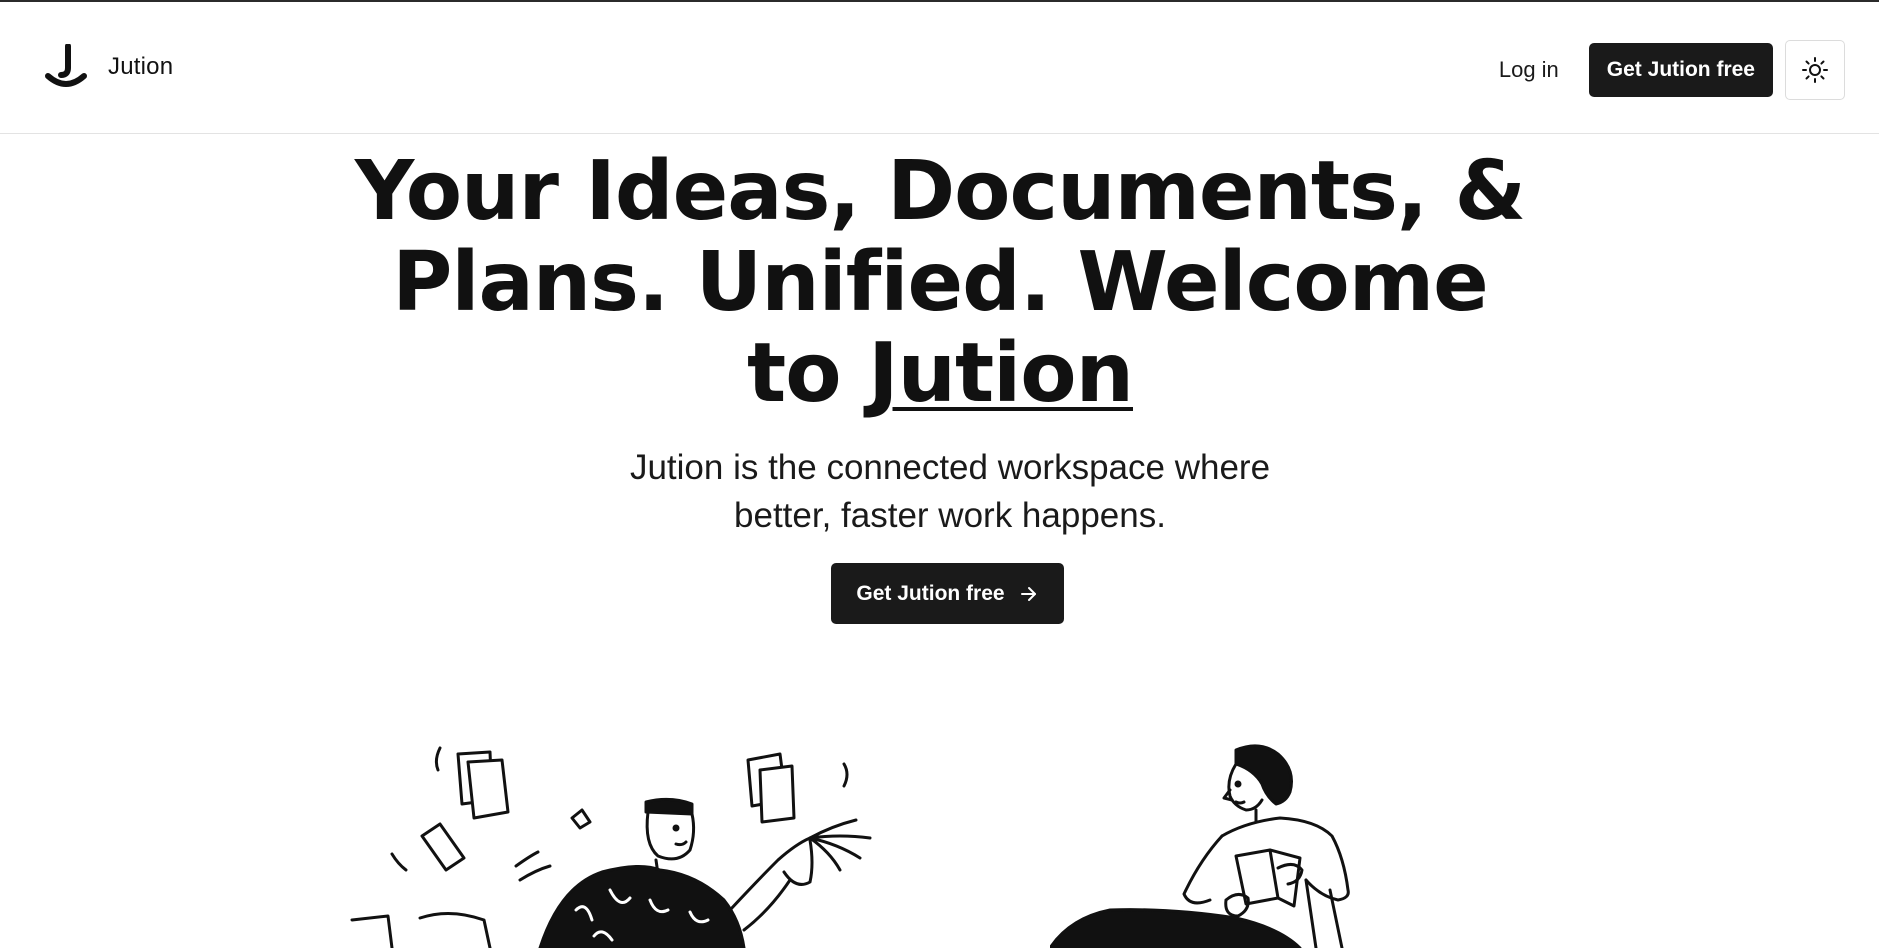 The height and width of the screenshot is (948, 1879). Describe the element at coordinates (940, 191) in the screenshot. I see `hero-title-line-1: Your Ideas, Documents, &` at that location.